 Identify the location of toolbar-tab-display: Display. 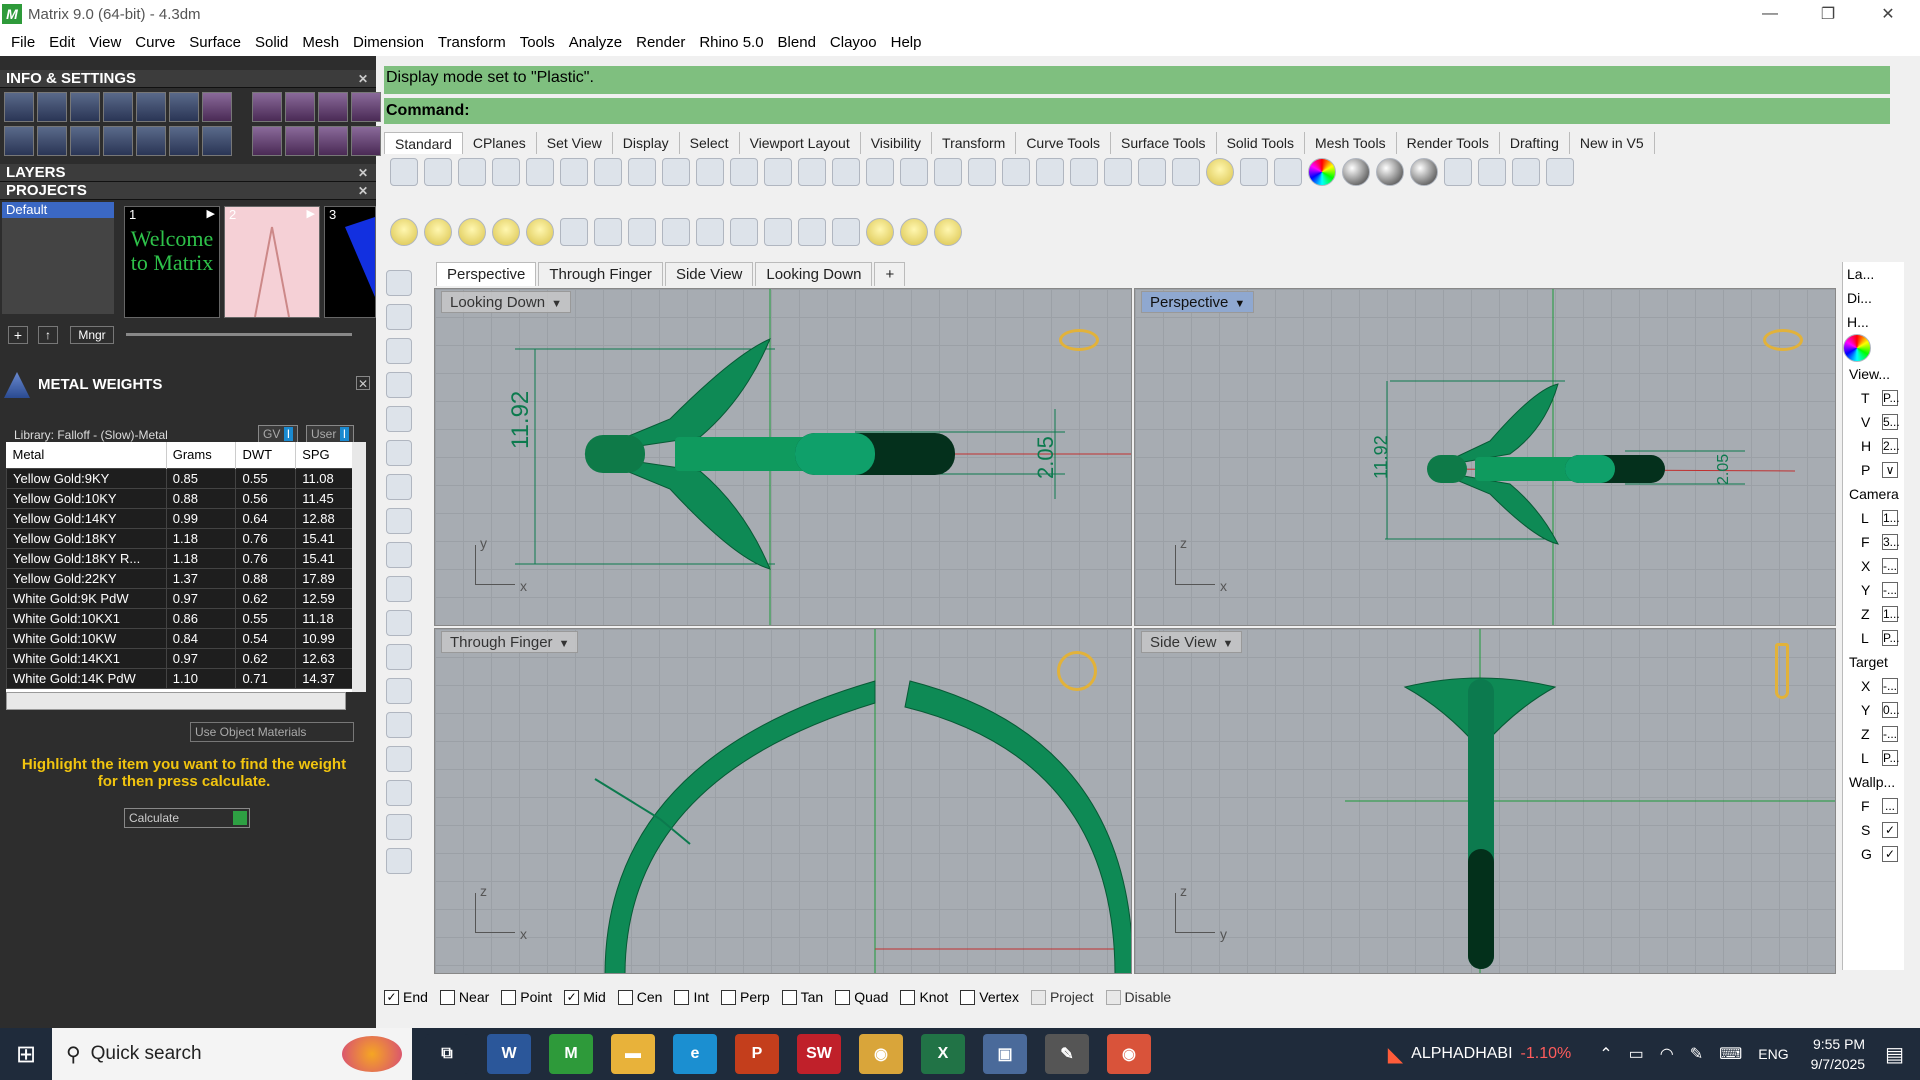
(646, 143).